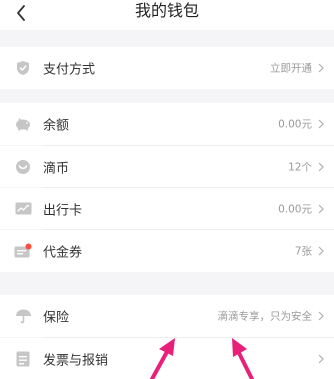 This screenshot has width=334, height=379. I want to click on menu-item-vouchers: 代金券 7张, so click(167, 251).